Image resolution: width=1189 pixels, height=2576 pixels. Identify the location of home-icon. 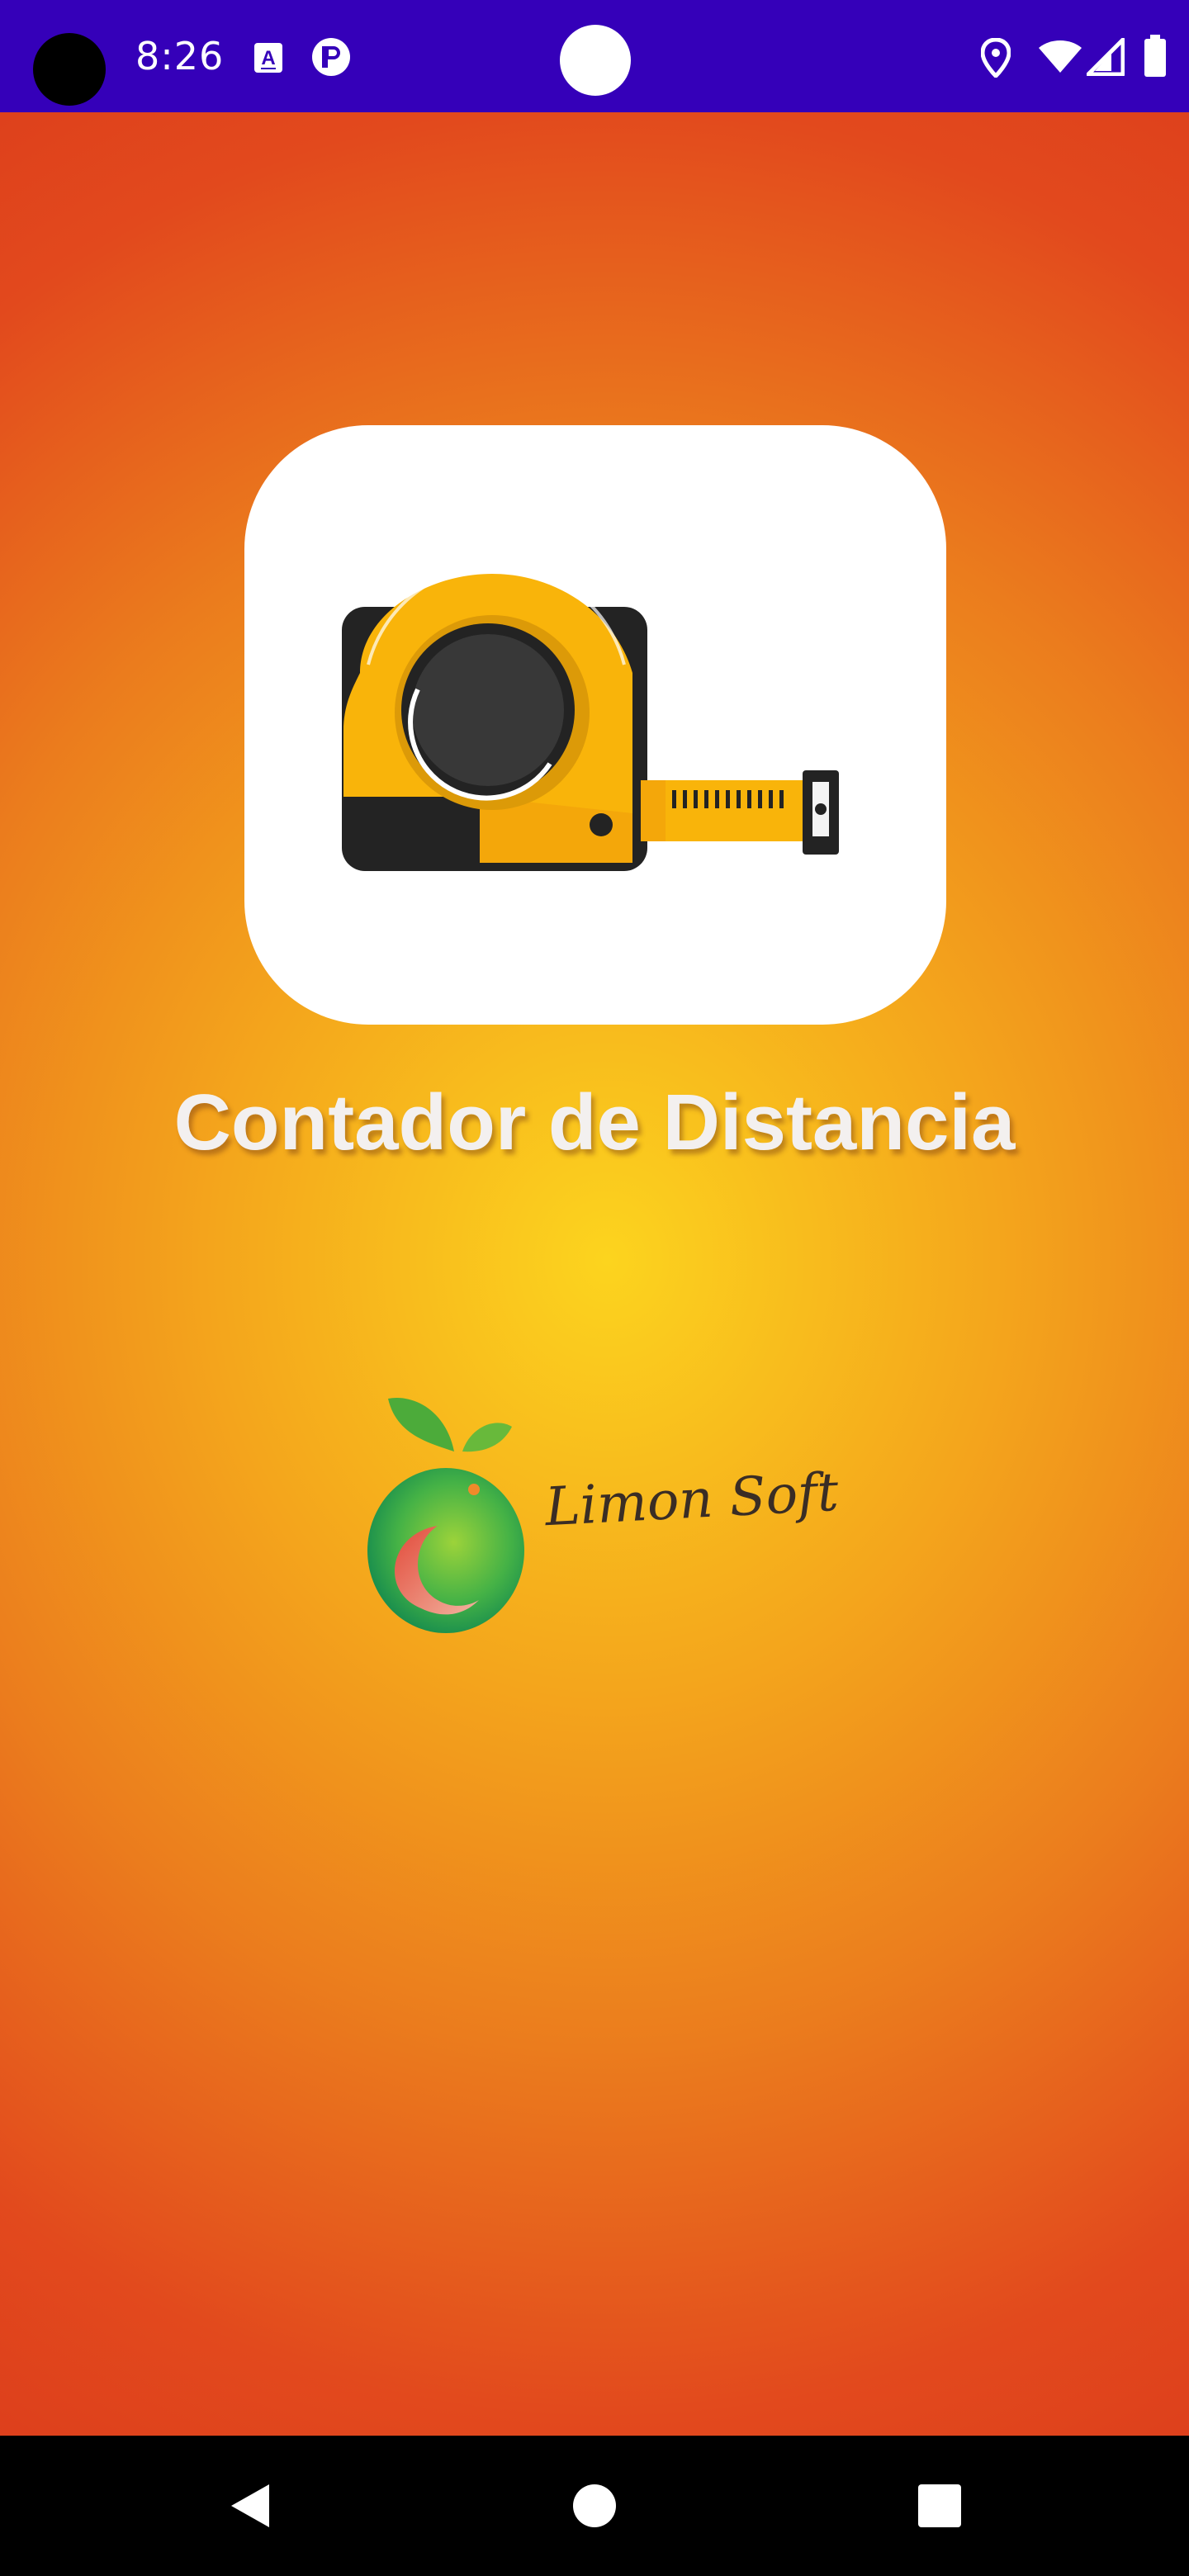
(594, 2505).